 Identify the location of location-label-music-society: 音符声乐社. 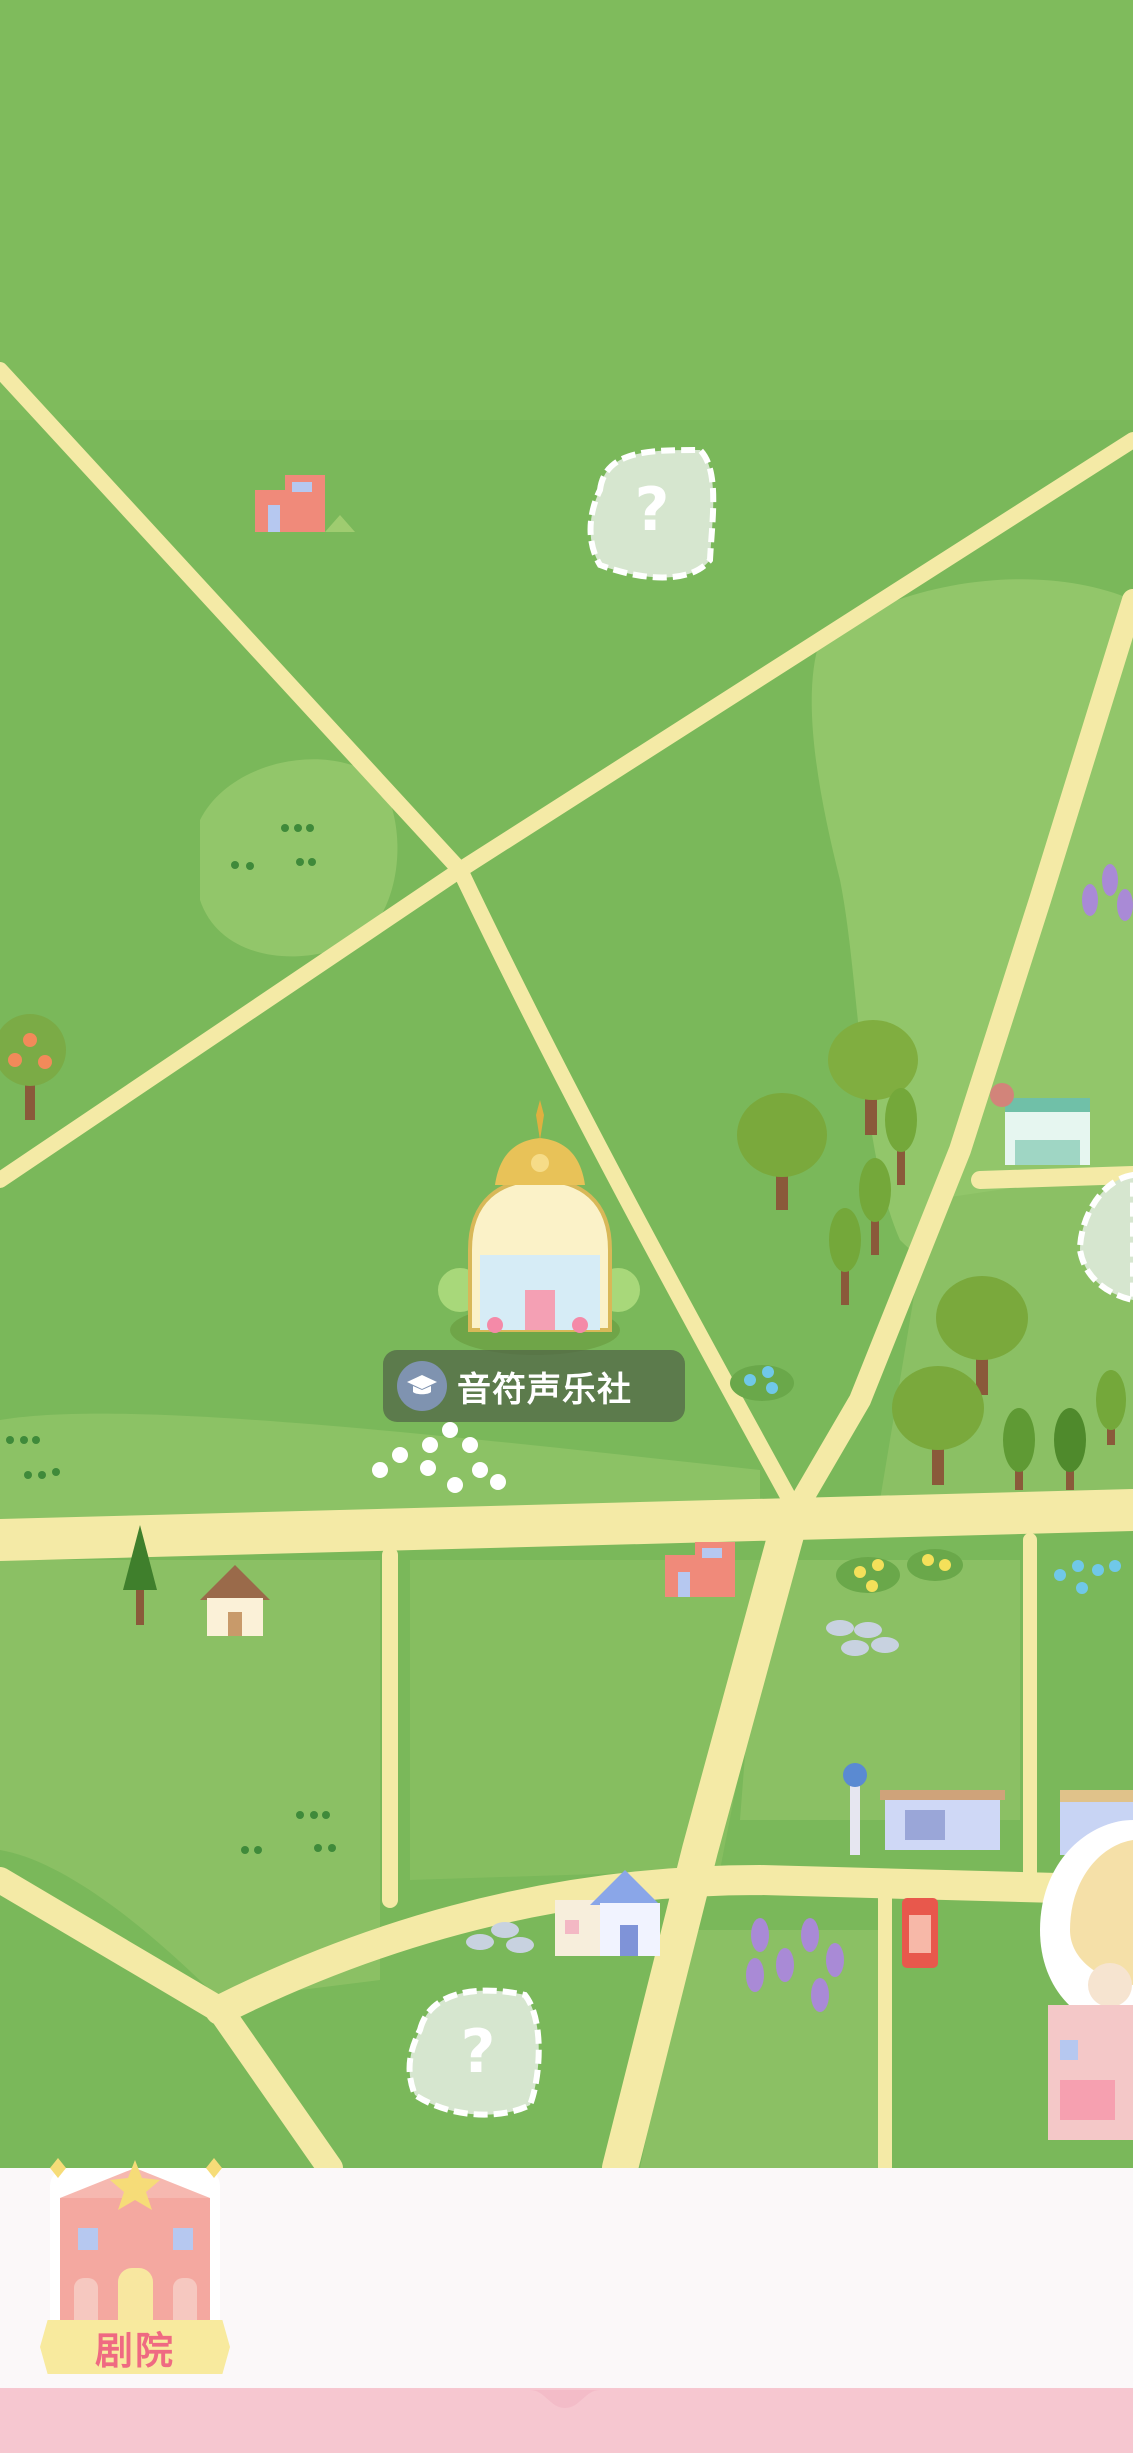
(534, 1386).